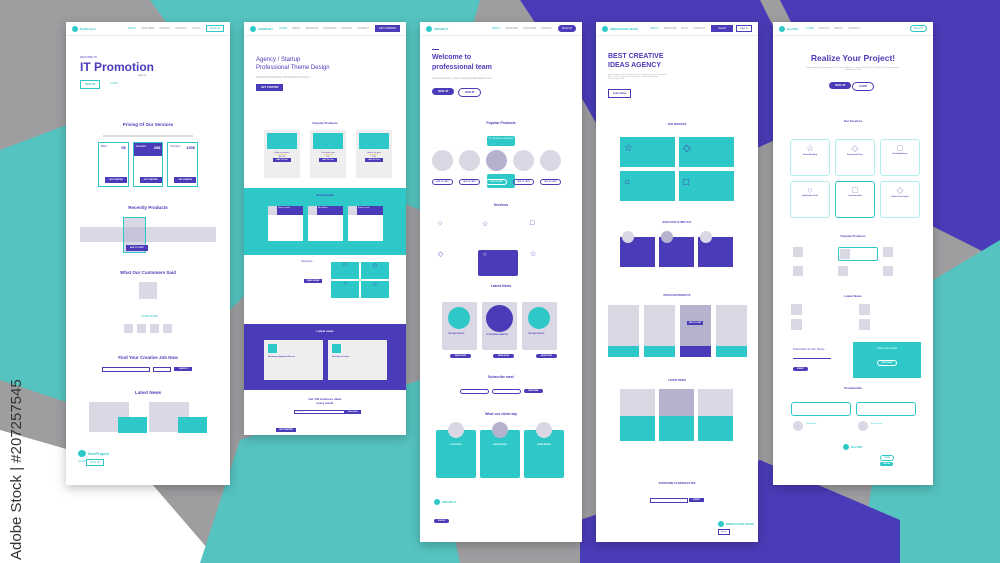 The image size is (1000, 563). I want to click on service-card: ☆ Online Marketing, so click(810, 157).